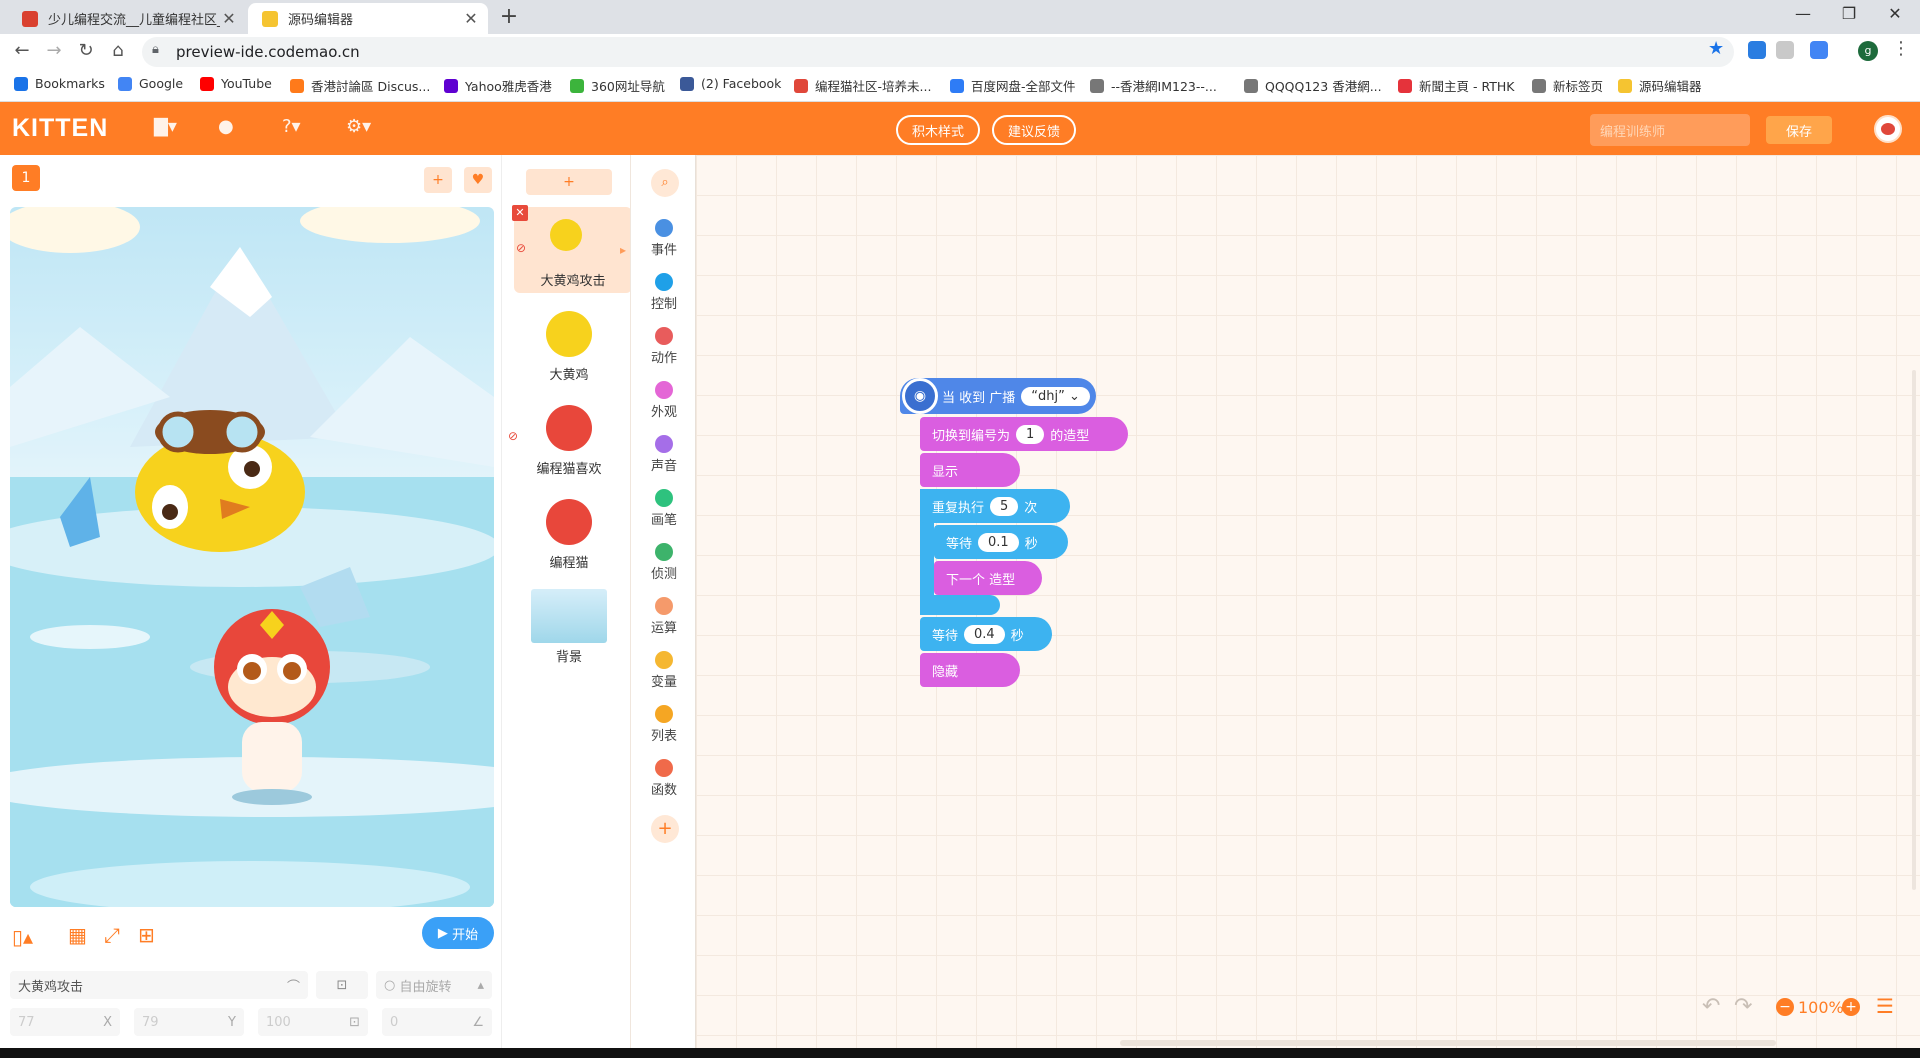 The height and width of the screenshot is (1058, 1920). I want to click on redo-icon: ↷, so click(1743, 1006).